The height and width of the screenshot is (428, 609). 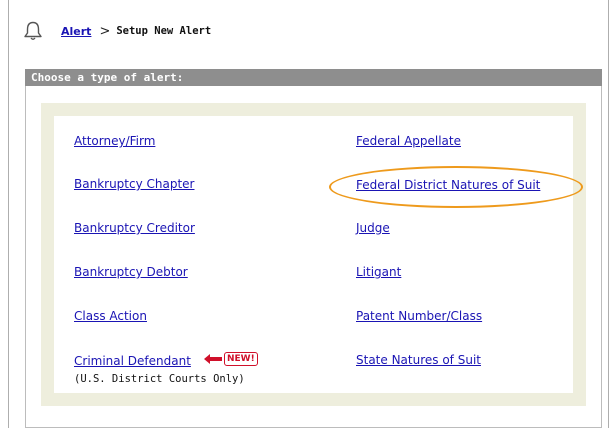 I want to click on alert-type-bankruptcy-creditor: Bankruptcy Creditor, so click(x=134, y=228).